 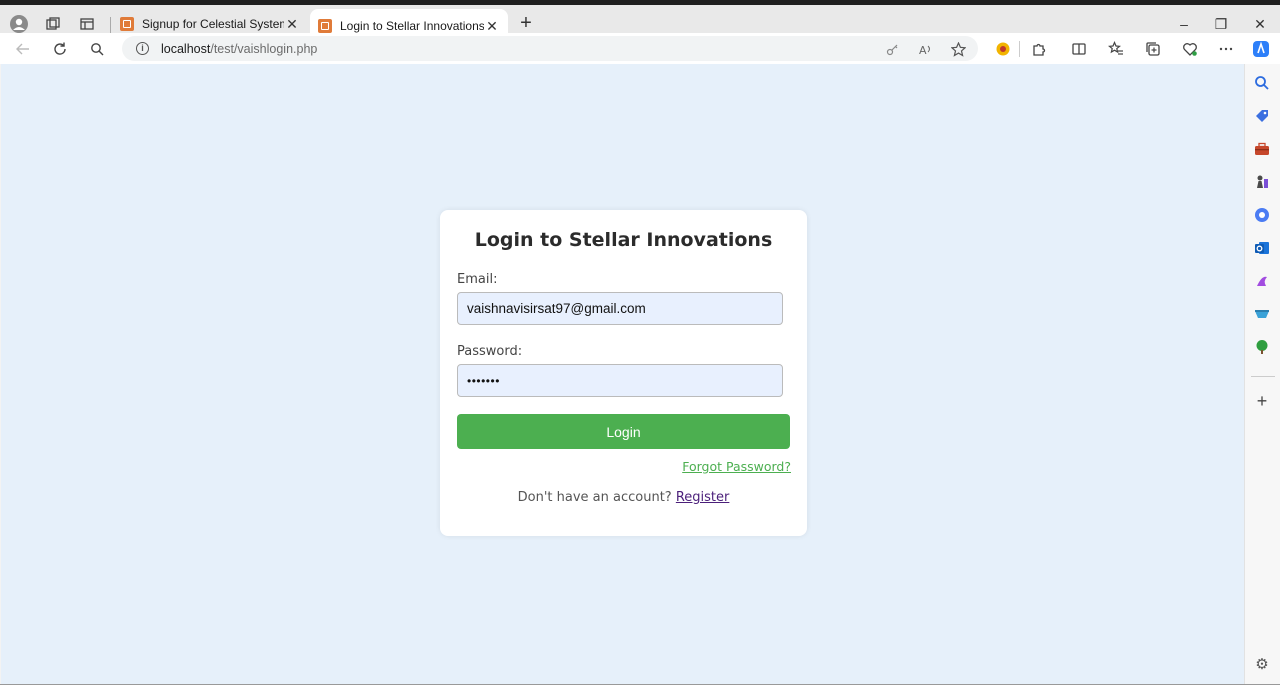 What do you see at coordinates (186, 48) in the screenshot?
I see `url-host: localhost` at bounding box center [186, 48].